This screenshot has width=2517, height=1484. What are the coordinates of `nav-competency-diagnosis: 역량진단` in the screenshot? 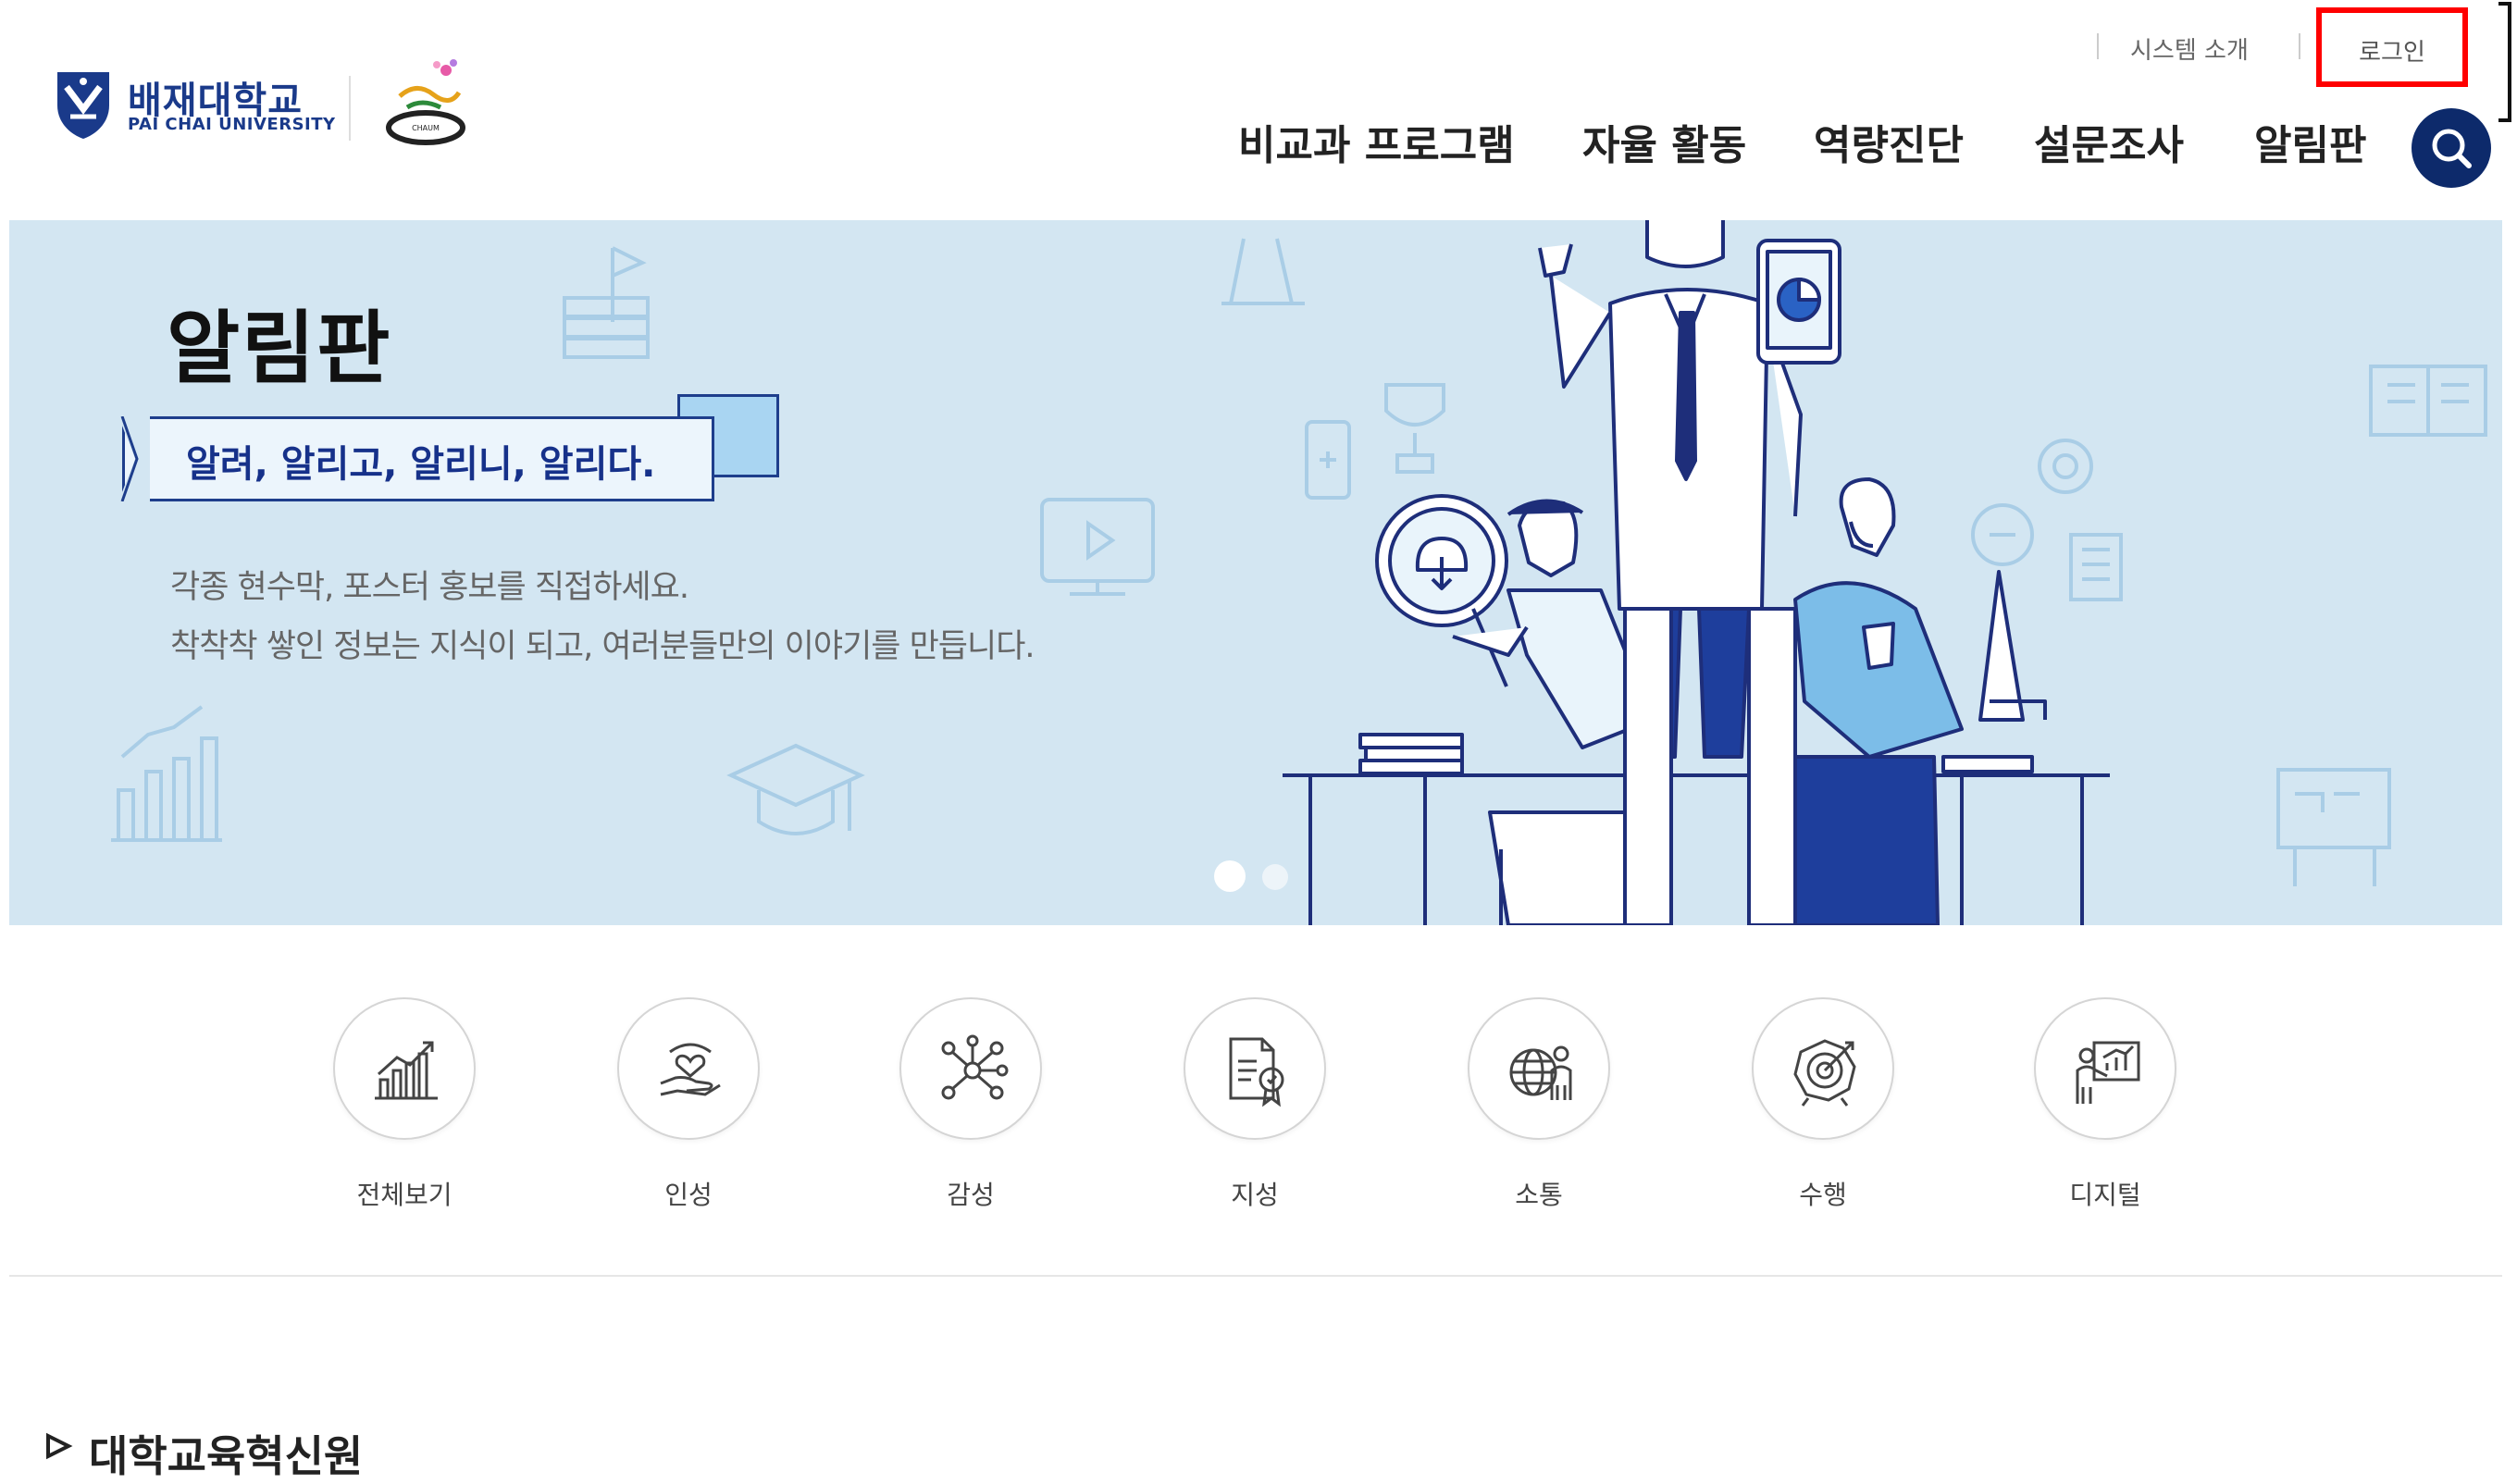 It's located at (1889, 147).